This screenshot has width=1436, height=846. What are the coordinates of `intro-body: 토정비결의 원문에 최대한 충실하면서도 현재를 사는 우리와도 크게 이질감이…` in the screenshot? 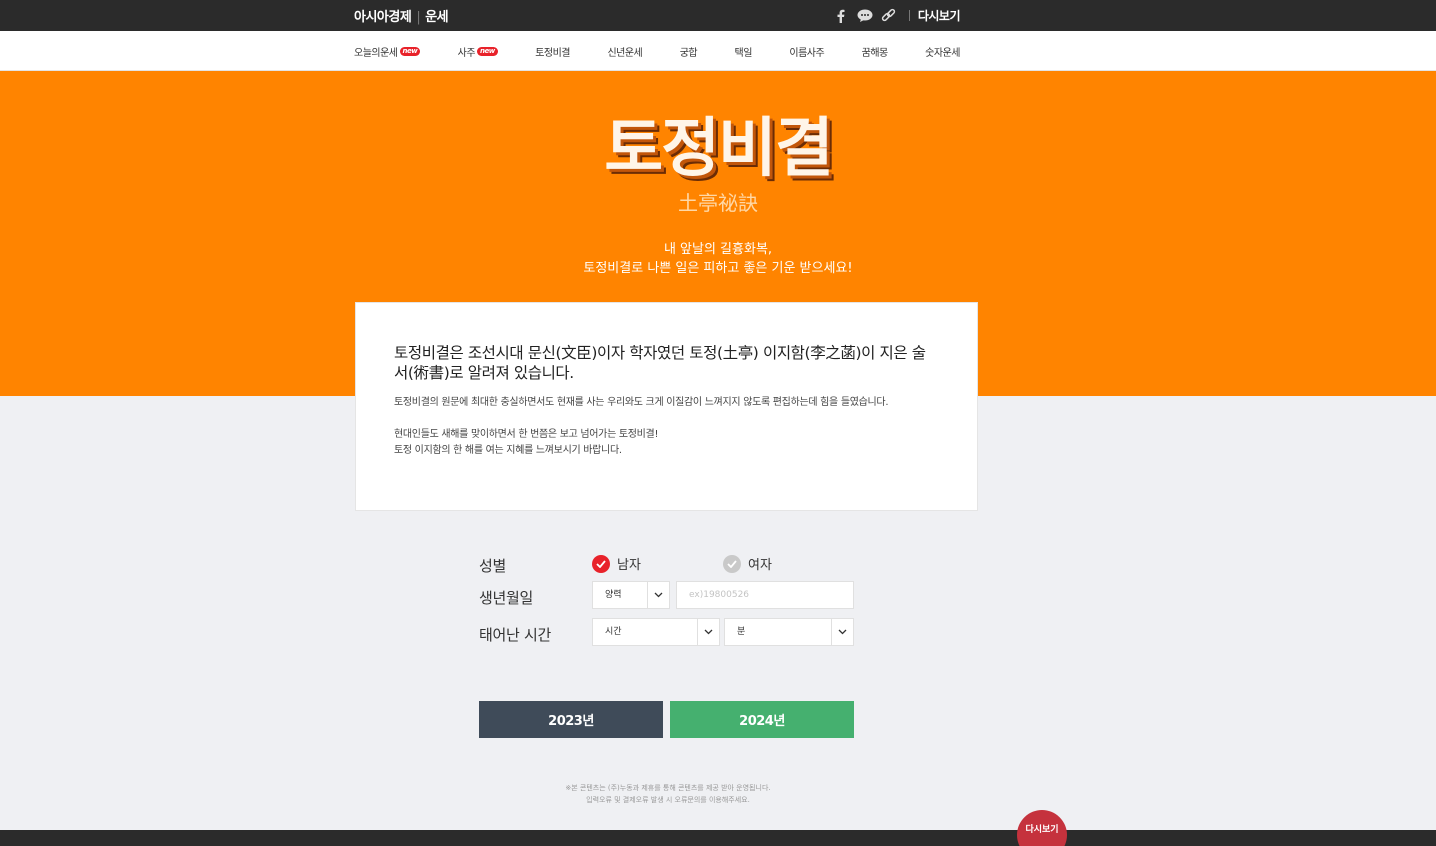 It's located at (666, 427).